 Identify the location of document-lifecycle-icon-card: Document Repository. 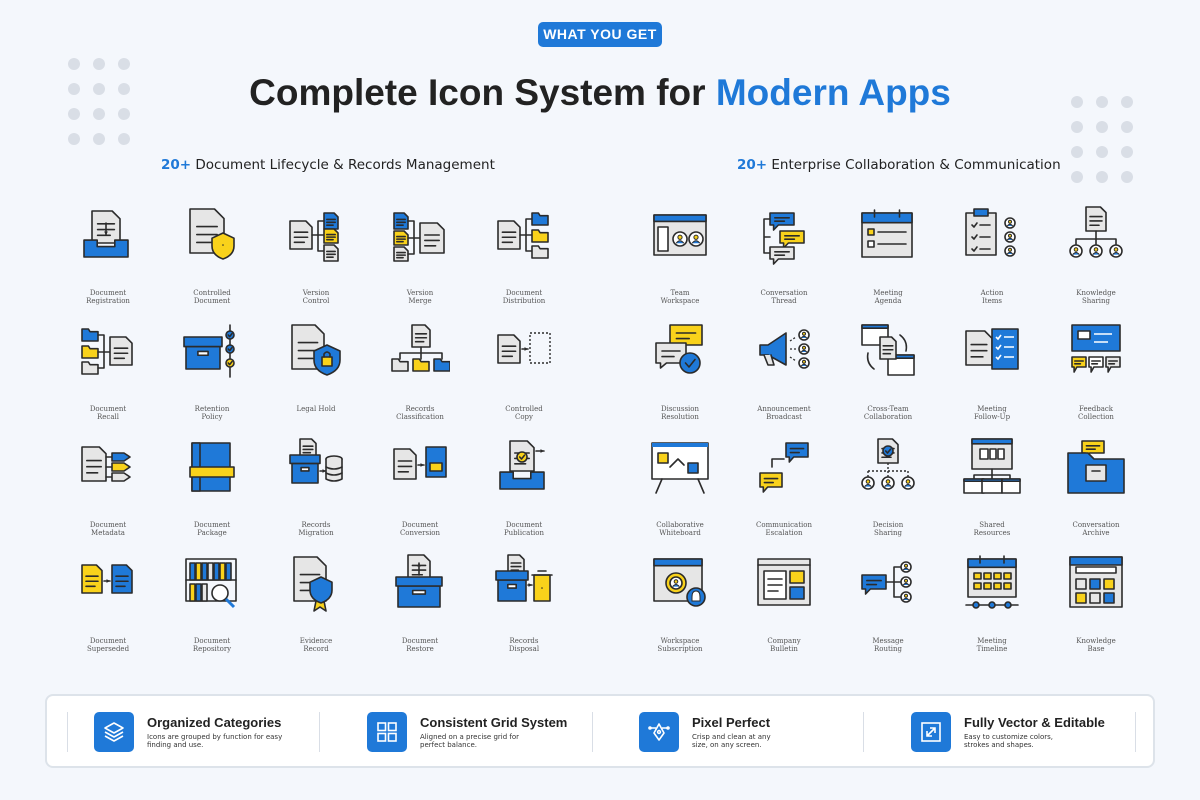
(212, 611).